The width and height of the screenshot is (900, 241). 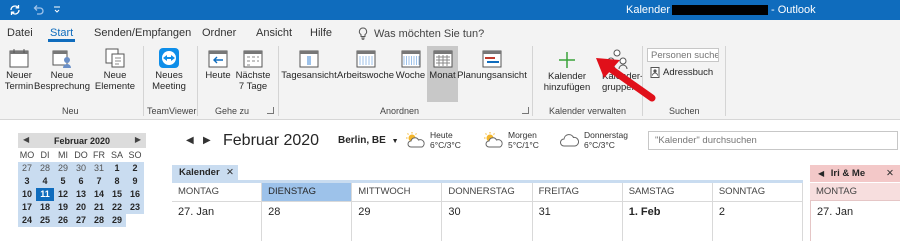 What do you see at coordinates (487, 221) in the screenshot?
I see `day-cell: 30` at bounding box center [487, 221].